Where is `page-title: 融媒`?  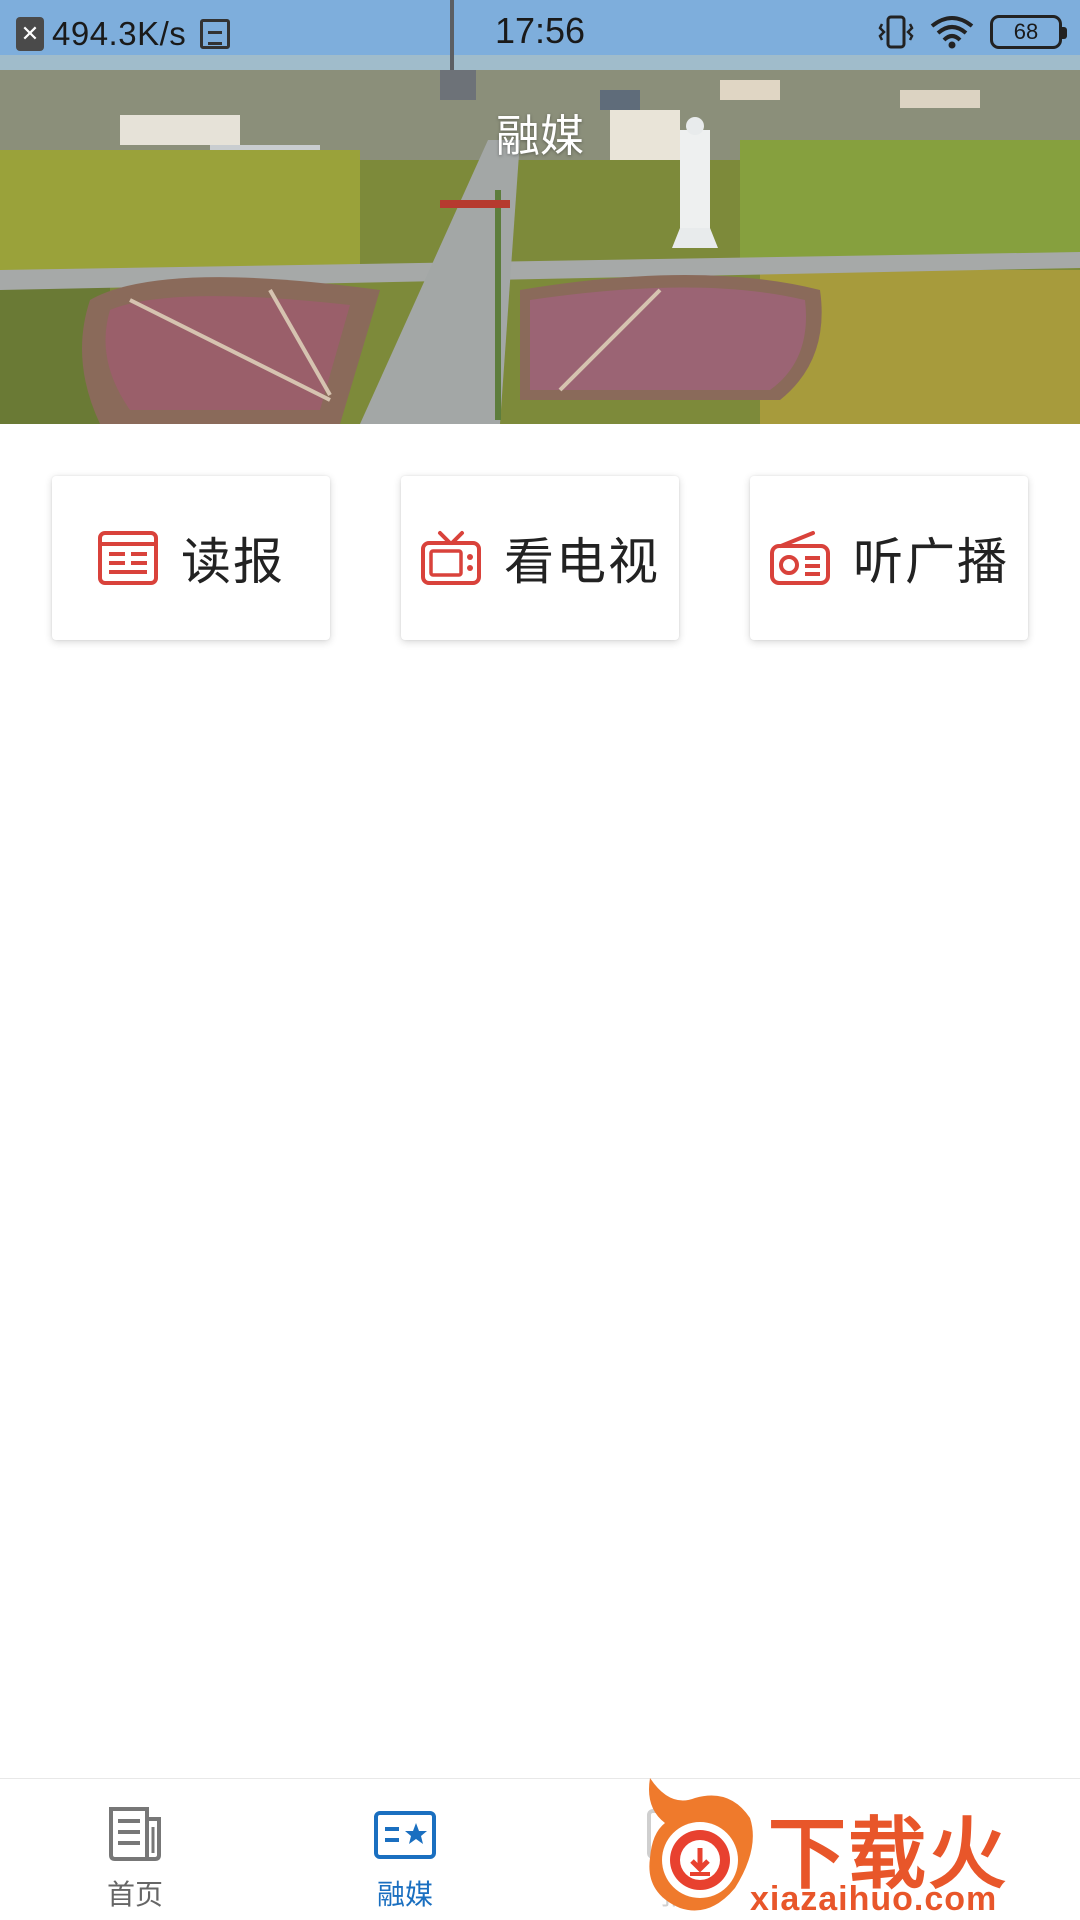 page-title: 融媒 is located at coordinates (540, 136).